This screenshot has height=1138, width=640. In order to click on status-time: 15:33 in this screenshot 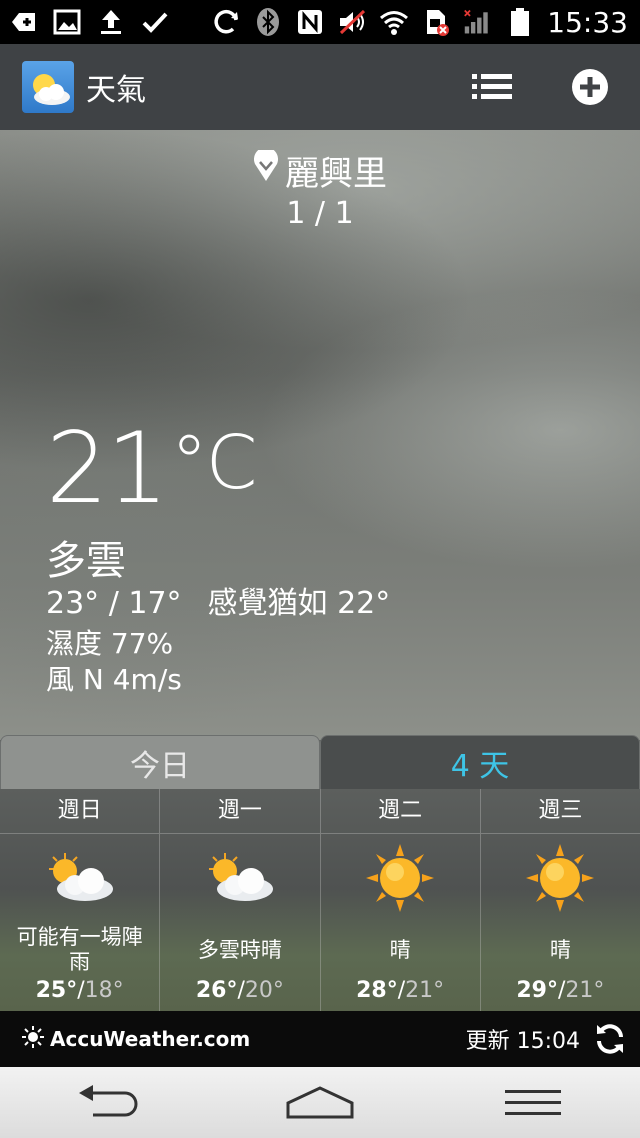, I will do `click(587, 22)`.